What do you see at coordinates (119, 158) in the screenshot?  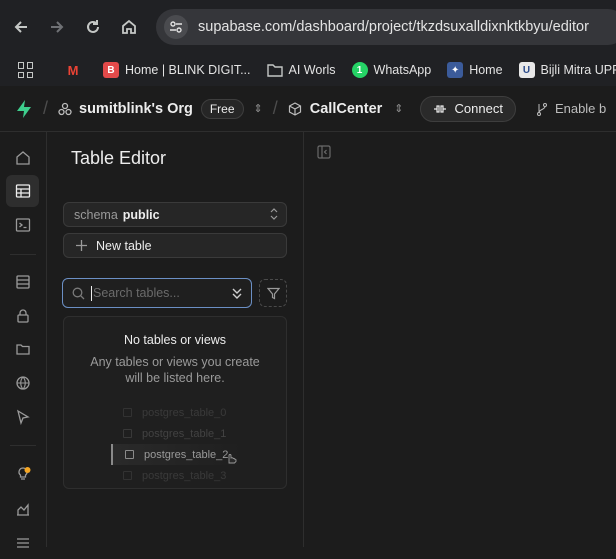 I see `panel-title: Table Editor` at bounding box center [119, 158].